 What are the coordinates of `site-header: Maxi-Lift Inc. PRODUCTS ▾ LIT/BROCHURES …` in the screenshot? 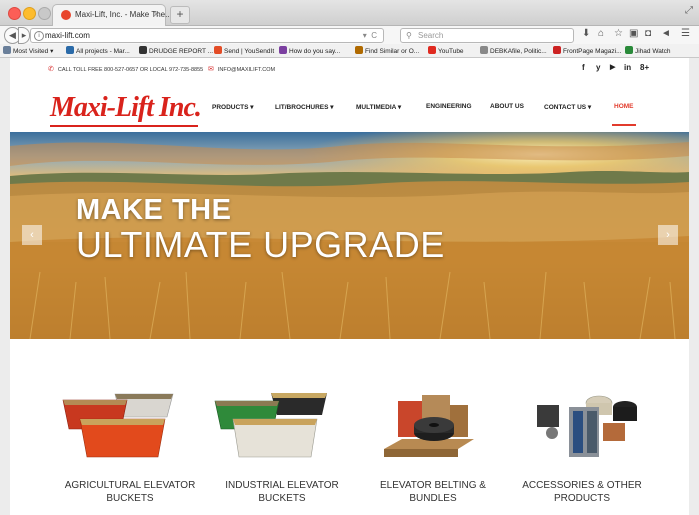 It's located at (349, 104).